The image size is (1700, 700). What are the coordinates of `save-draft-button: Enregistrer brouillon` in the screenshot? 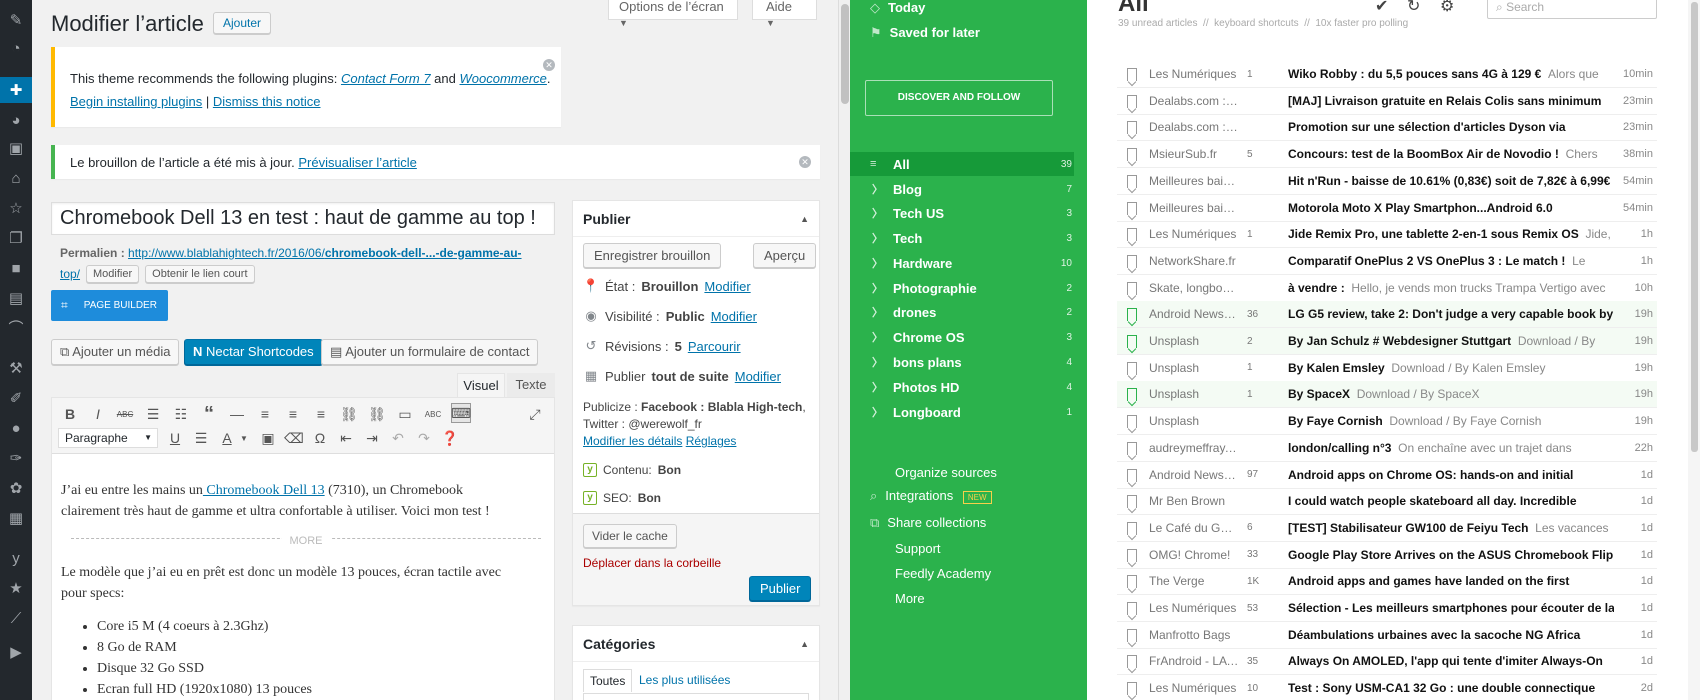 It's located at (652, 255).